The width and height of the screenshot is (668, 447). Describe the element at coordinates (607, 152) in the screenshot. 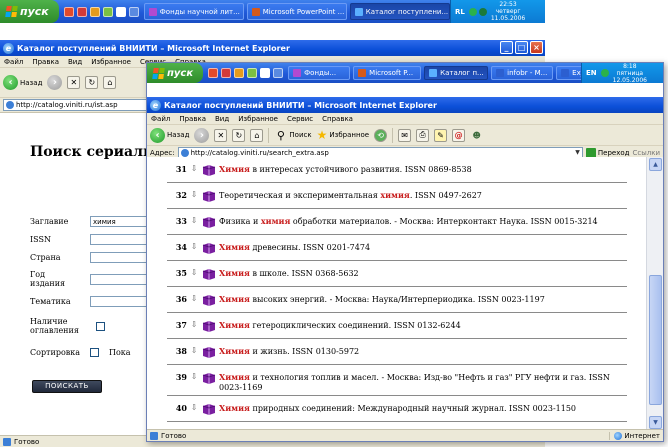

I see `go-button: Переход` at that location.